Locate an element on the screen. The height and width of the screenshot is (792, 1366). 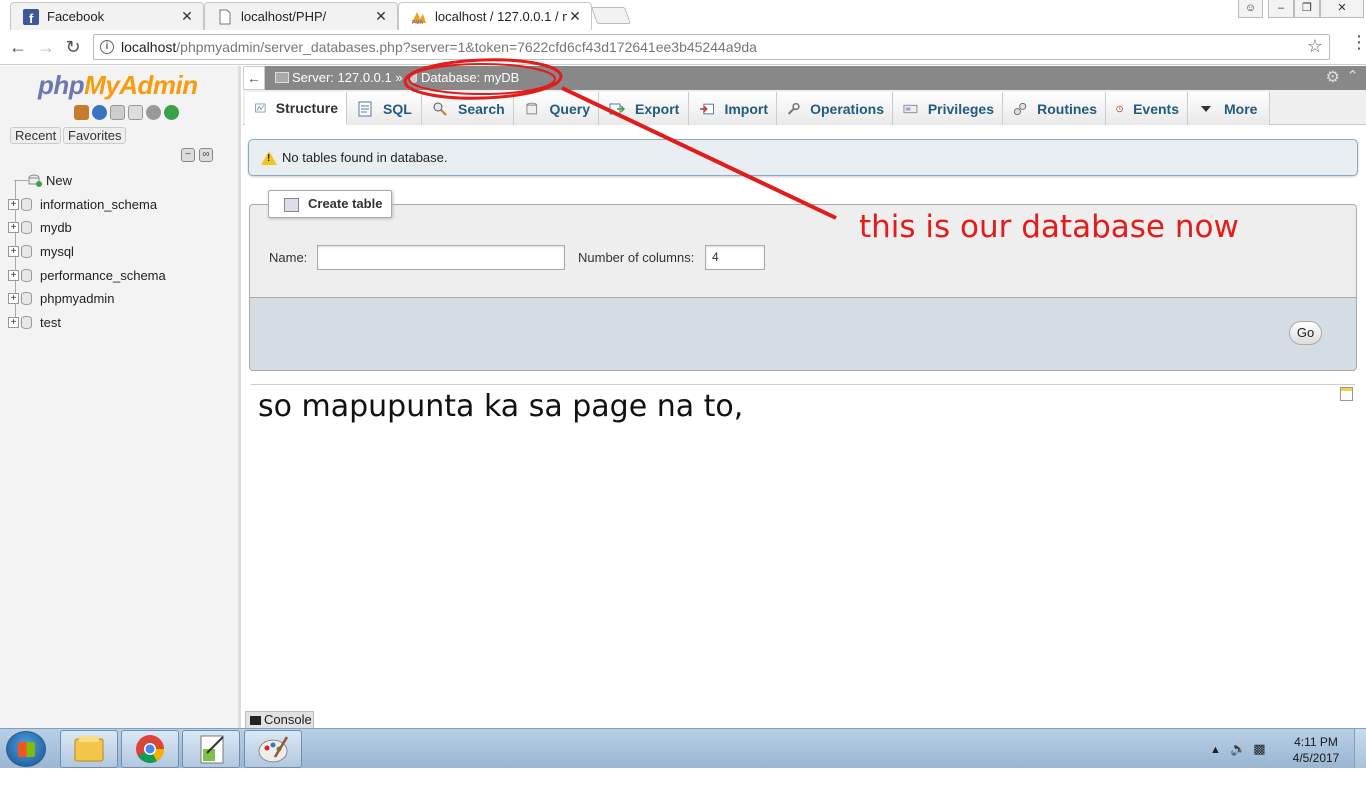
tab-search: Search is located at coordinates (468, 108).